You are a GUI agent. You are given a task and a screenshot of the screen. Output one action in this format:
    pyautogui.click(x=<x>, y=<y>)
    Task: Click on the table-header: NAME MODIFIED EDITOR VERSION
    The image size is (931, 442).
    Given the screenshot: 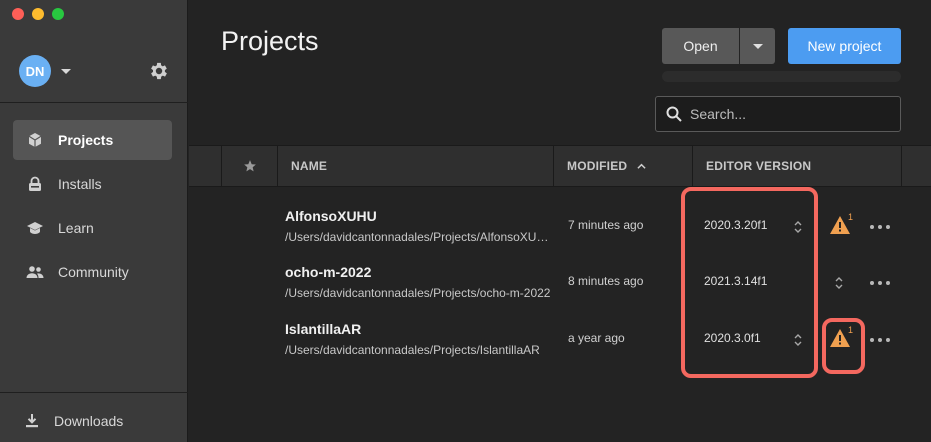 What is the action you would take?
    pyautogui.click(x=560, y=166)
    